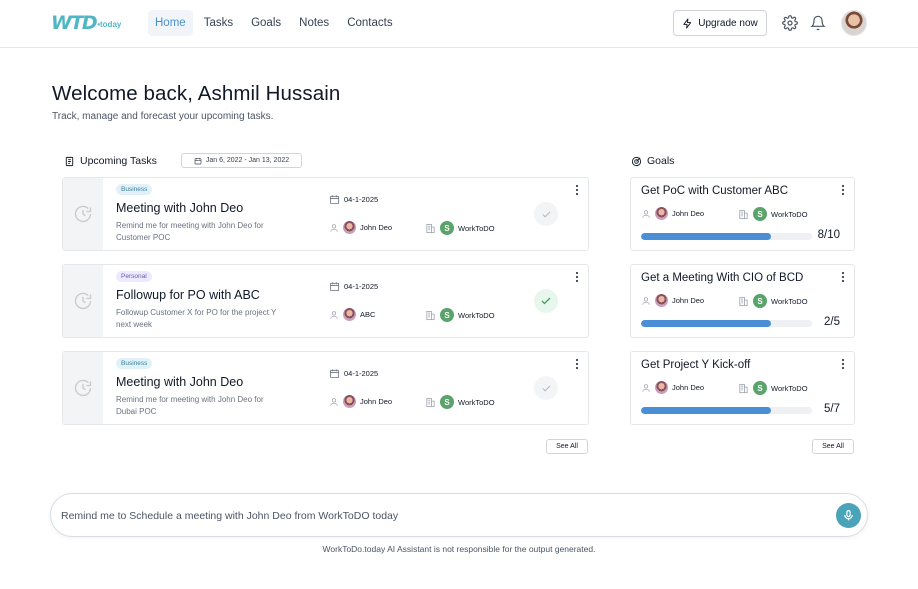  I want to click on tasks-section-title: Upcoming Tasks, so click(110, 161).